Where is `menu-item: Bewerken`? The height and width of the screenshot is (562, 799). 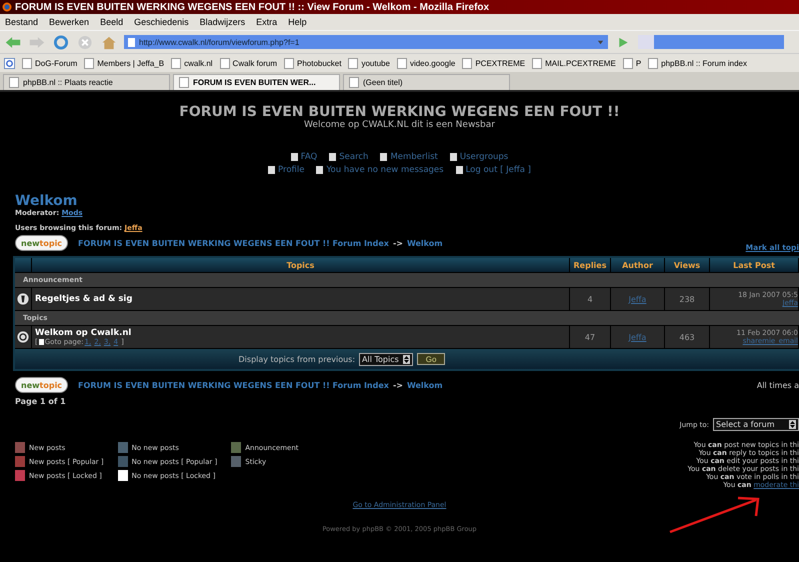 menu-item: Bewerken is located at coordinates (69, 22).